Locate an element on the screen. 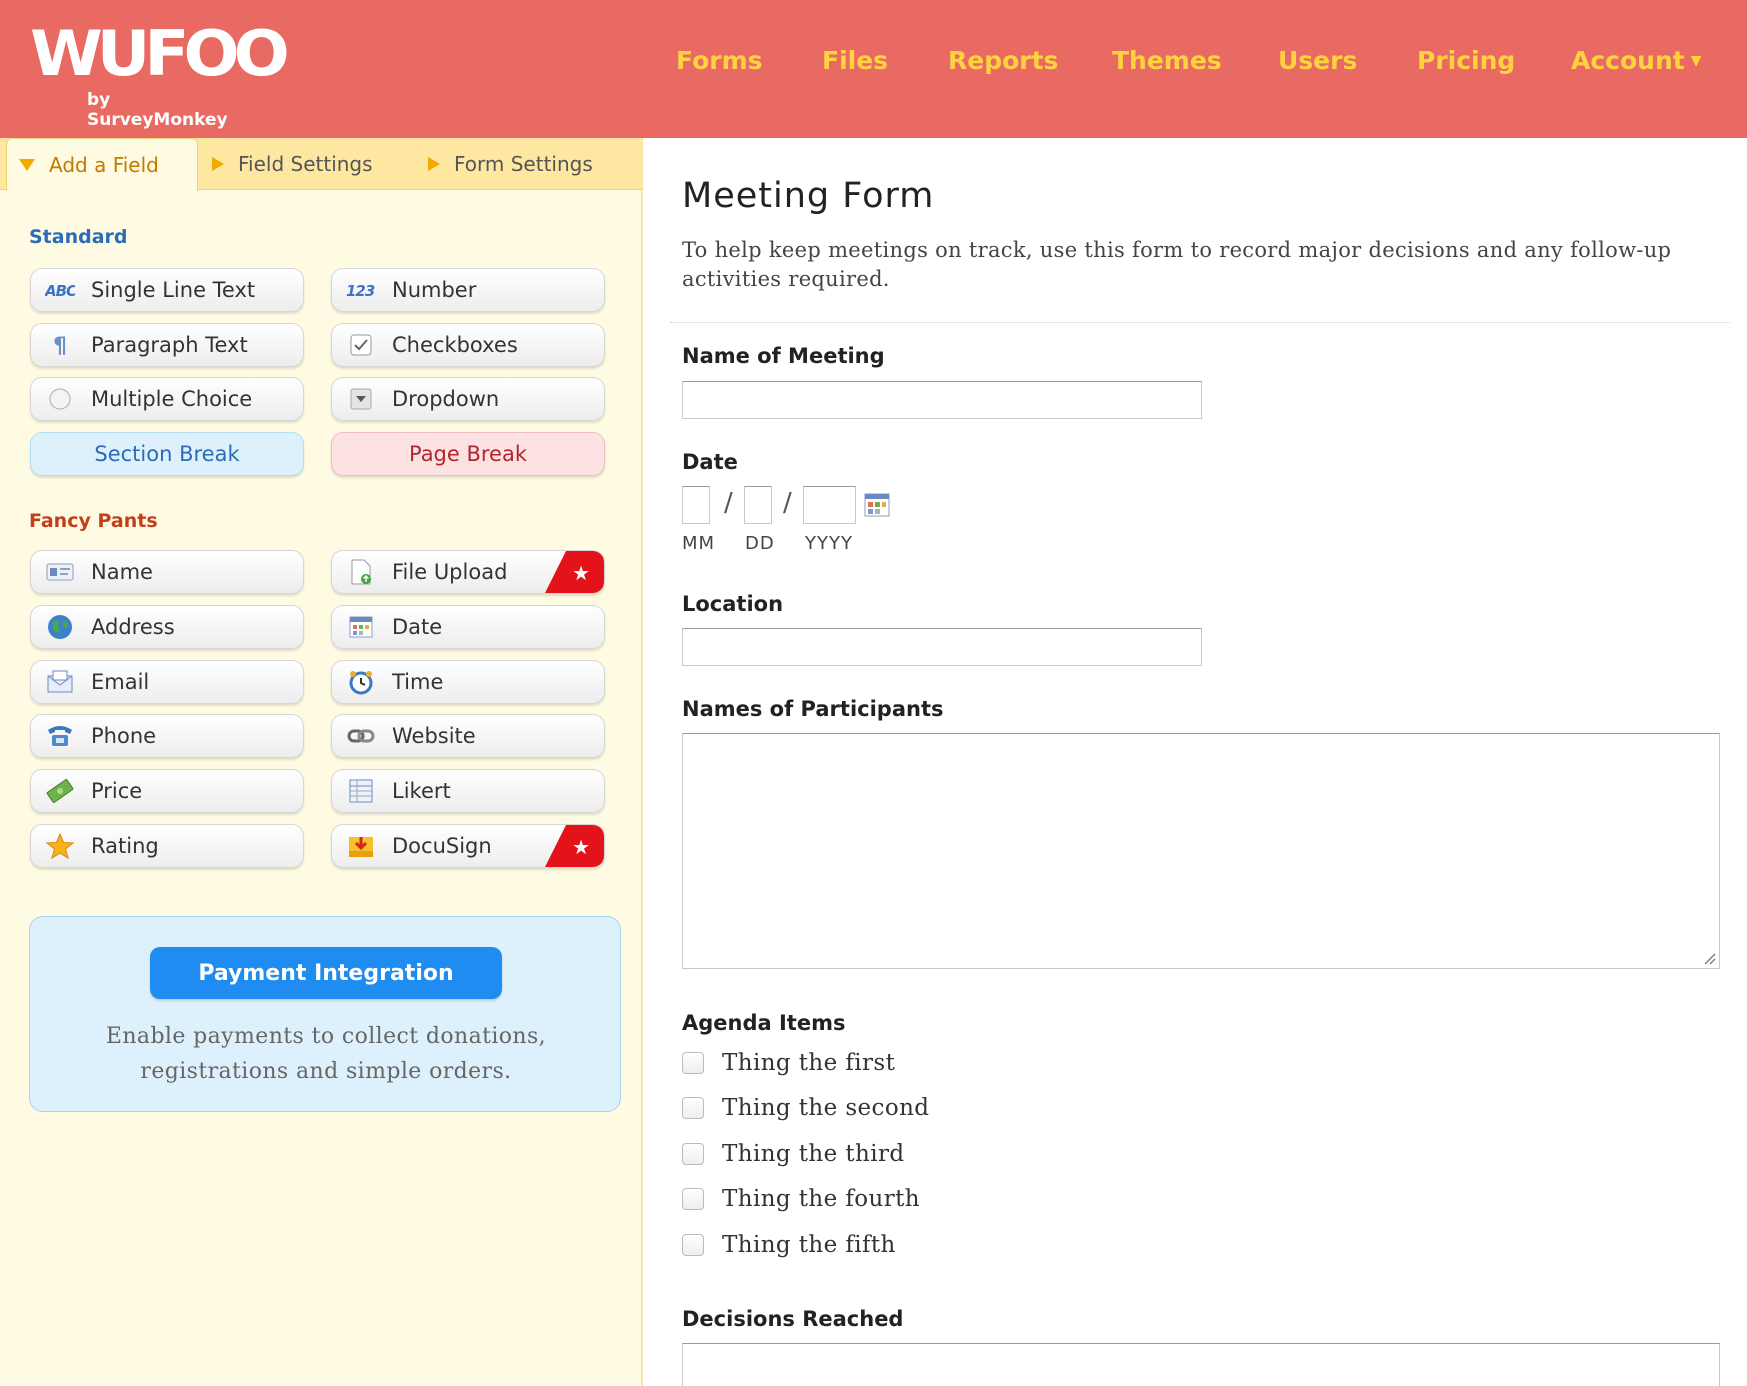 The height and width of the screenshot is (1386, 1747). radio-icon is located at coordinates (60, 399).